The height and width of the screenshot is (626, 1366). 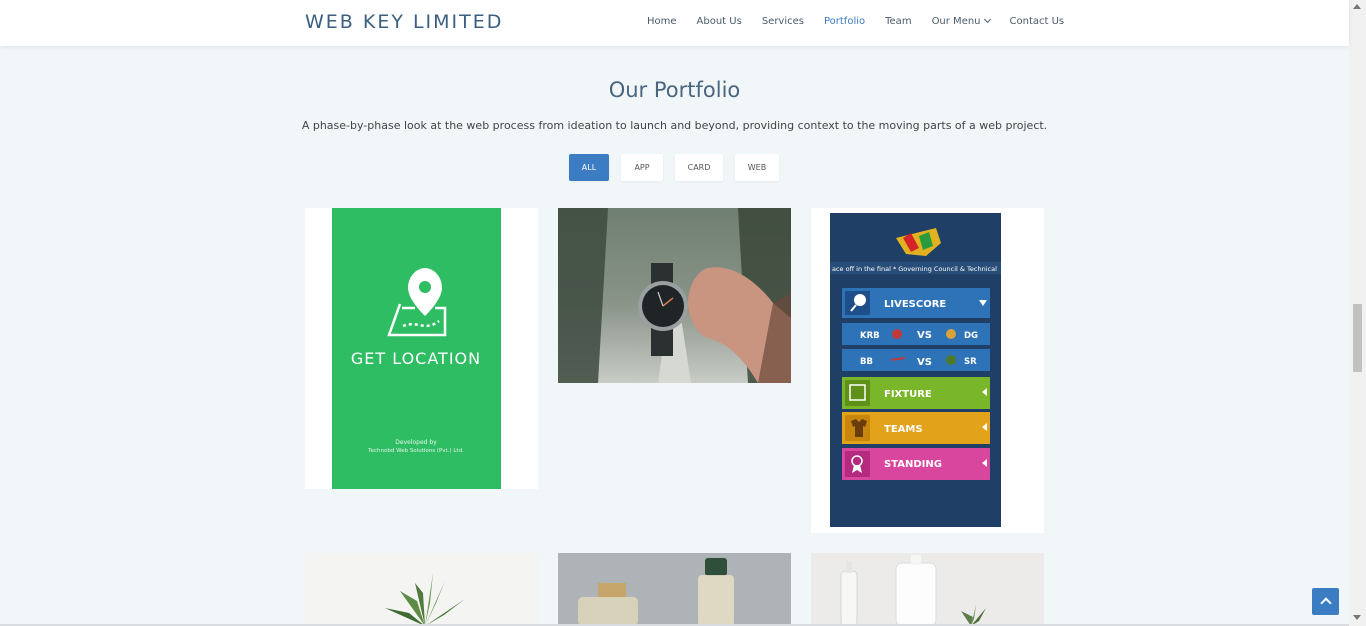 I want to click on match2-team-b: SR, so click(x=970, y=362).